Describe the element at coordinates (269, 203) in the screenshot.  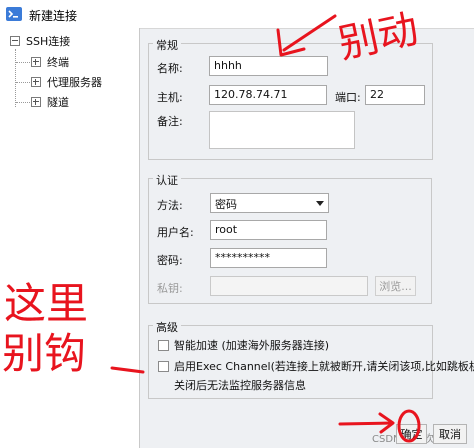
I see `method-select: 密码` at that location.